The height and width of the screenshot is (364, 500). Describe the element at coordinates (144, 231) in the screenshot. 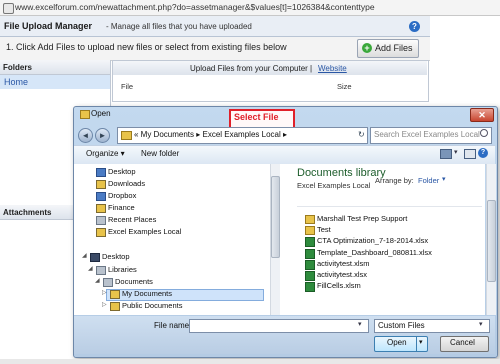

I see `nav-item: Excel Examples Local` at that location.